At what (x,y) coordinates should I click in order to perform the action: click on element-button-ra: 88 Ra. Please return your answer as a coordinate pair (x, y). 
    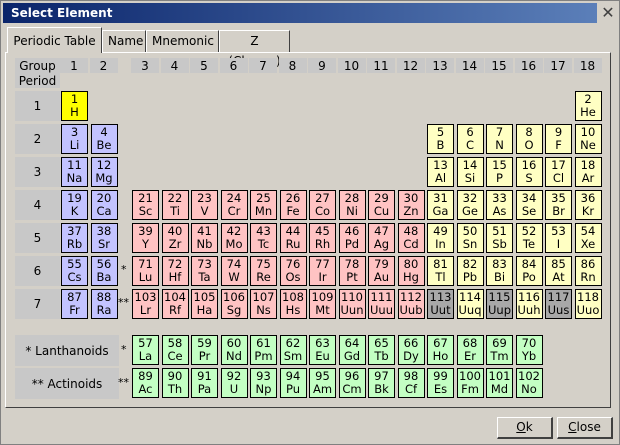
    Looking at the image, I should click on (104, 304).